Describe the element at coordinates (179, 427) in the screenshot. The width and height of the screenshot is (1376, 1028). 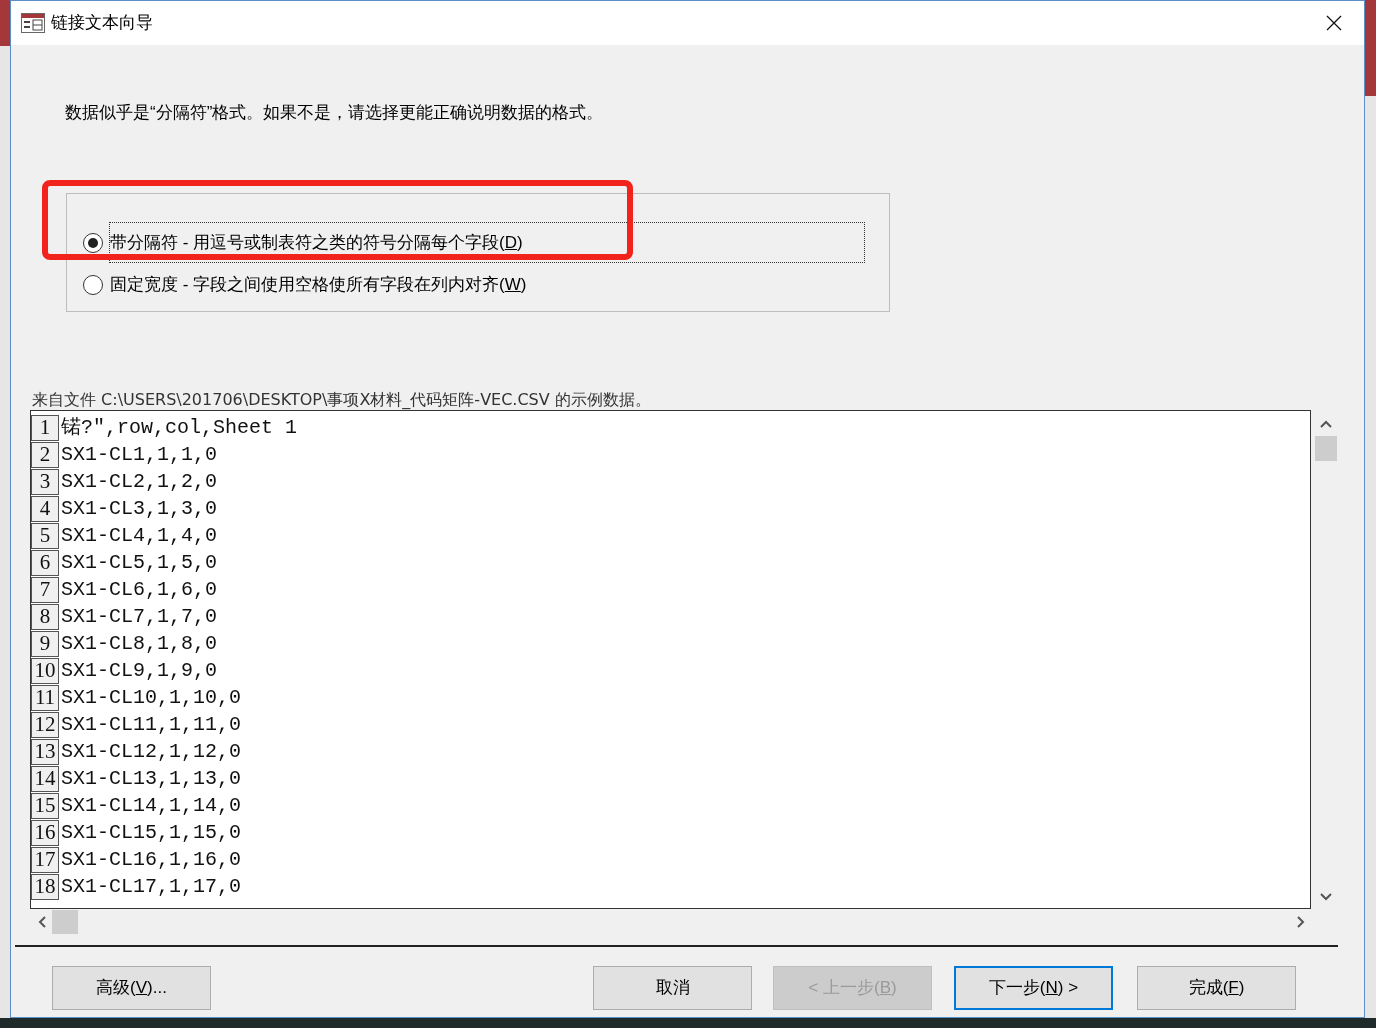
I see `sample-row-text: 锘?″,row,col,Sheet 1` at that location.